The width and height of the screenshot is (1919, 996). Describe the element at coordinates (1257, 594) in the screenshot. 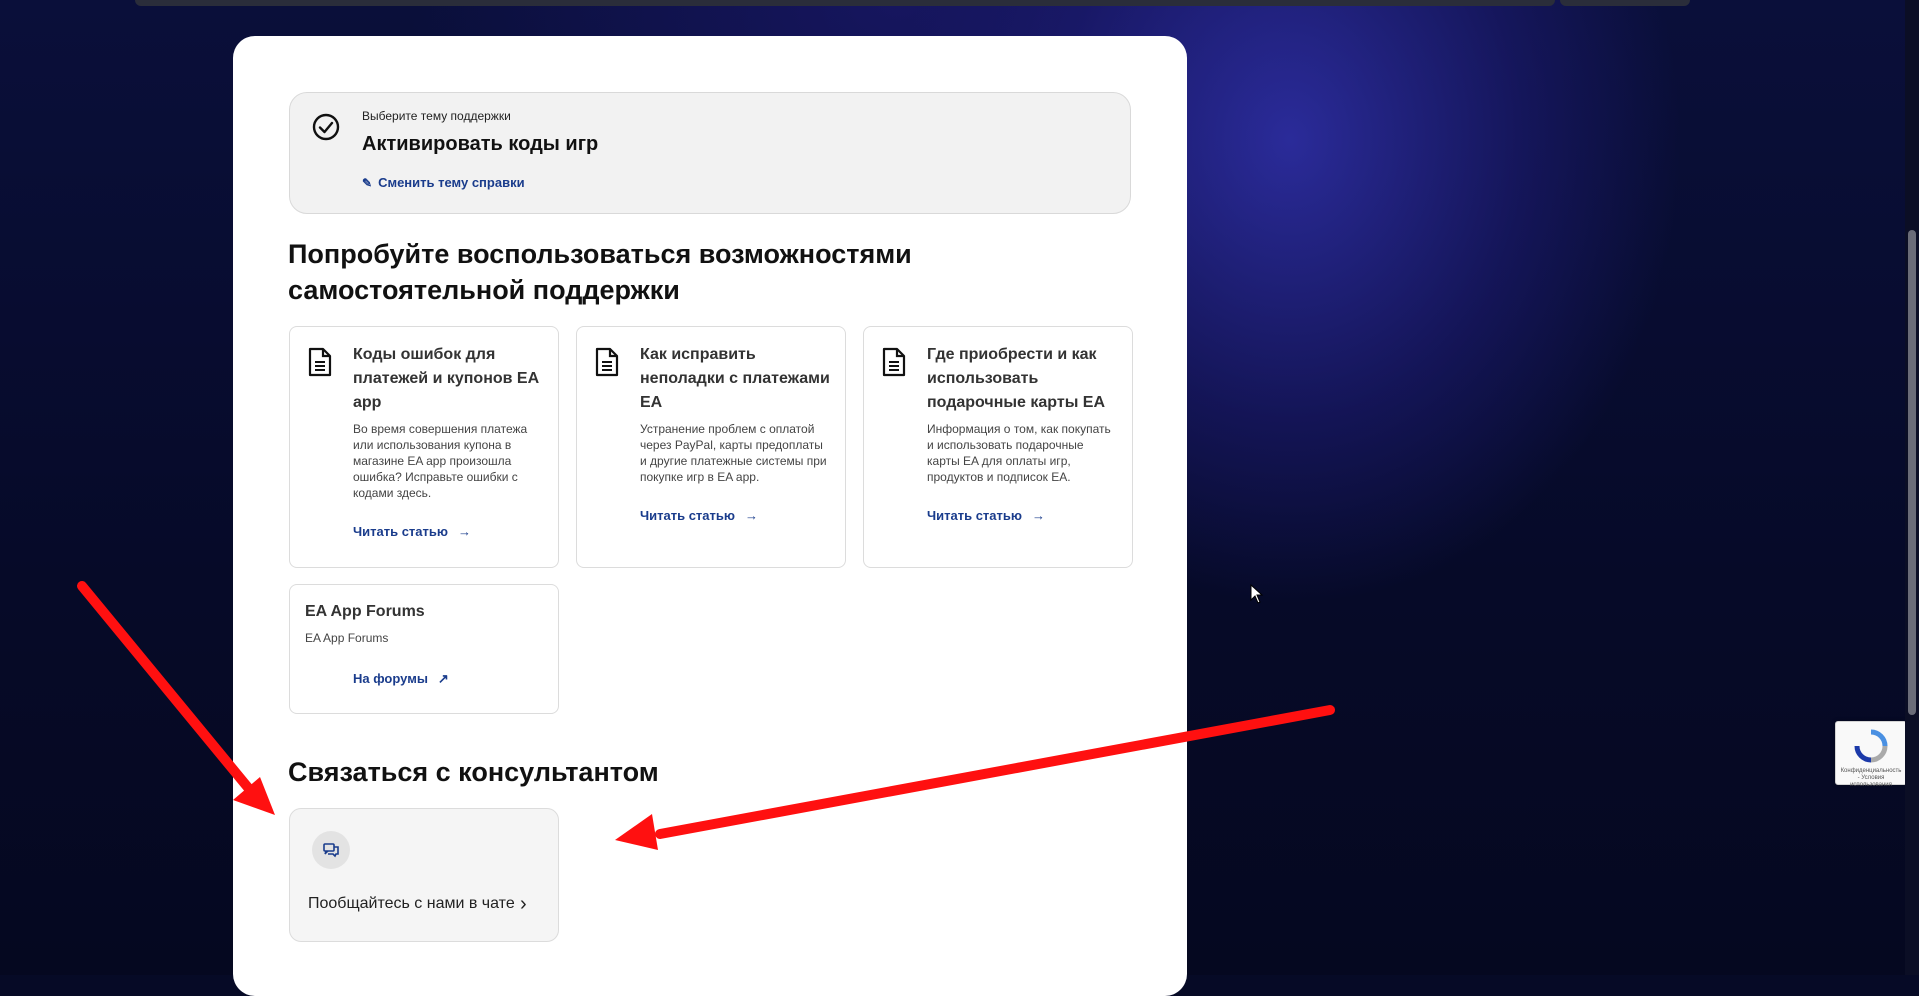

I see `mouse-cursor-icon` at that location.